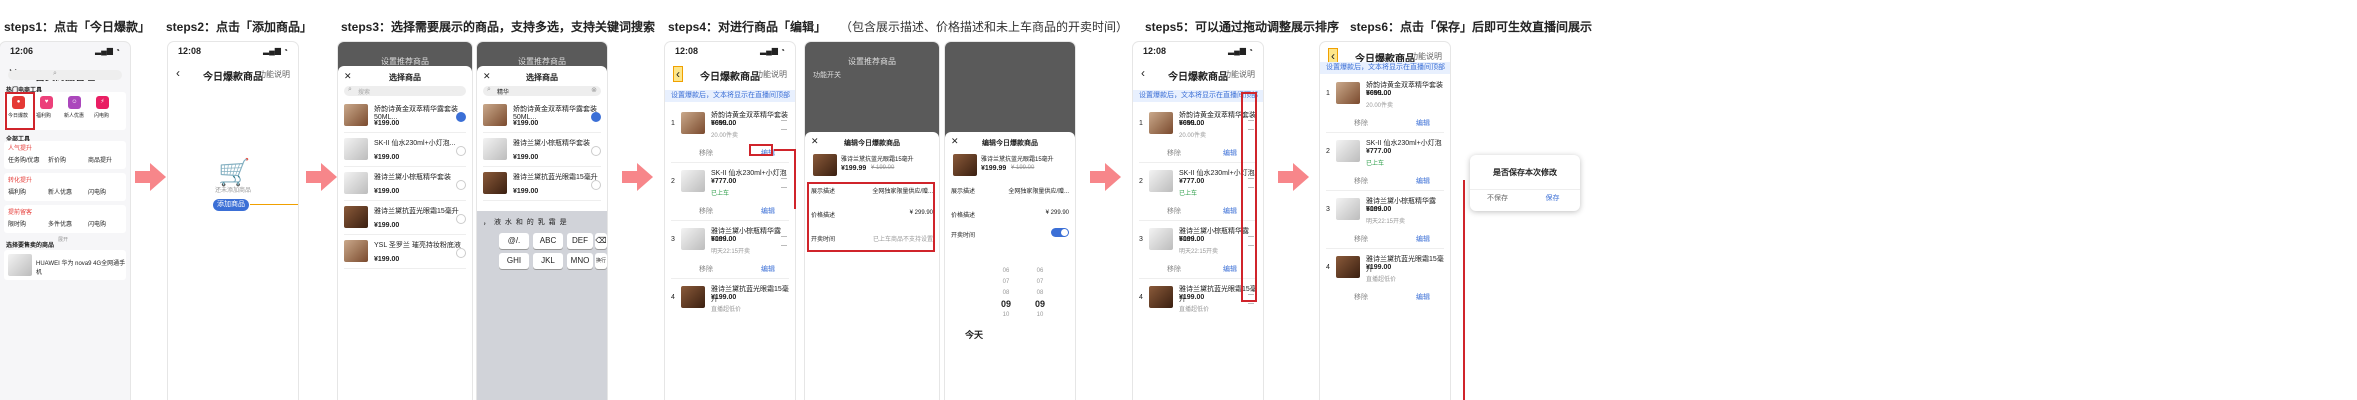 Image resolution: width=2357 pixels, height=400 pixels. I want to click on field-price-desc: 价格描述 ¥ 299.90, so click(1010, 214).